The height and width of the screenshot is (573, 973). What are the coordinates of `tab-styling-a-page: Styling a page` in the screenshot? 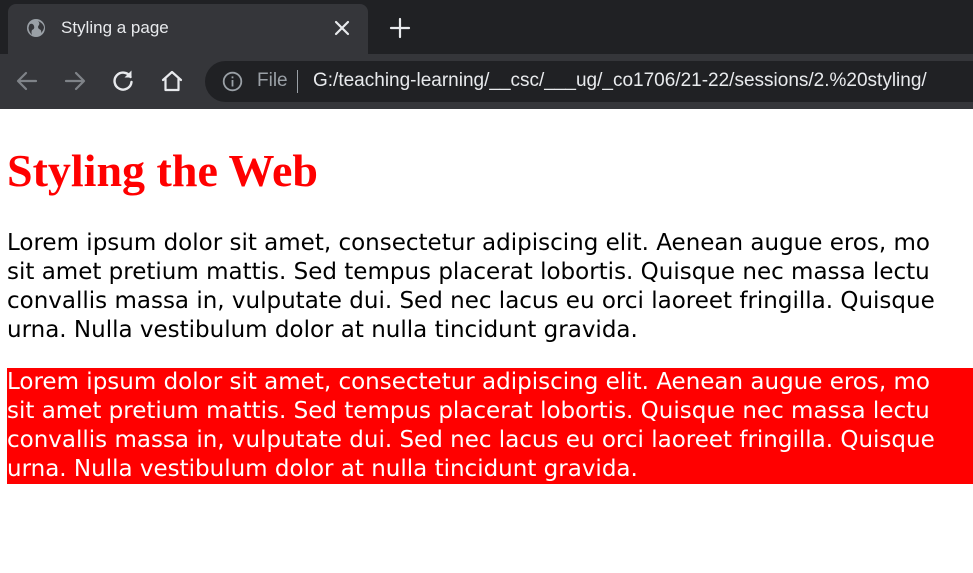 It's located at (188, 29).